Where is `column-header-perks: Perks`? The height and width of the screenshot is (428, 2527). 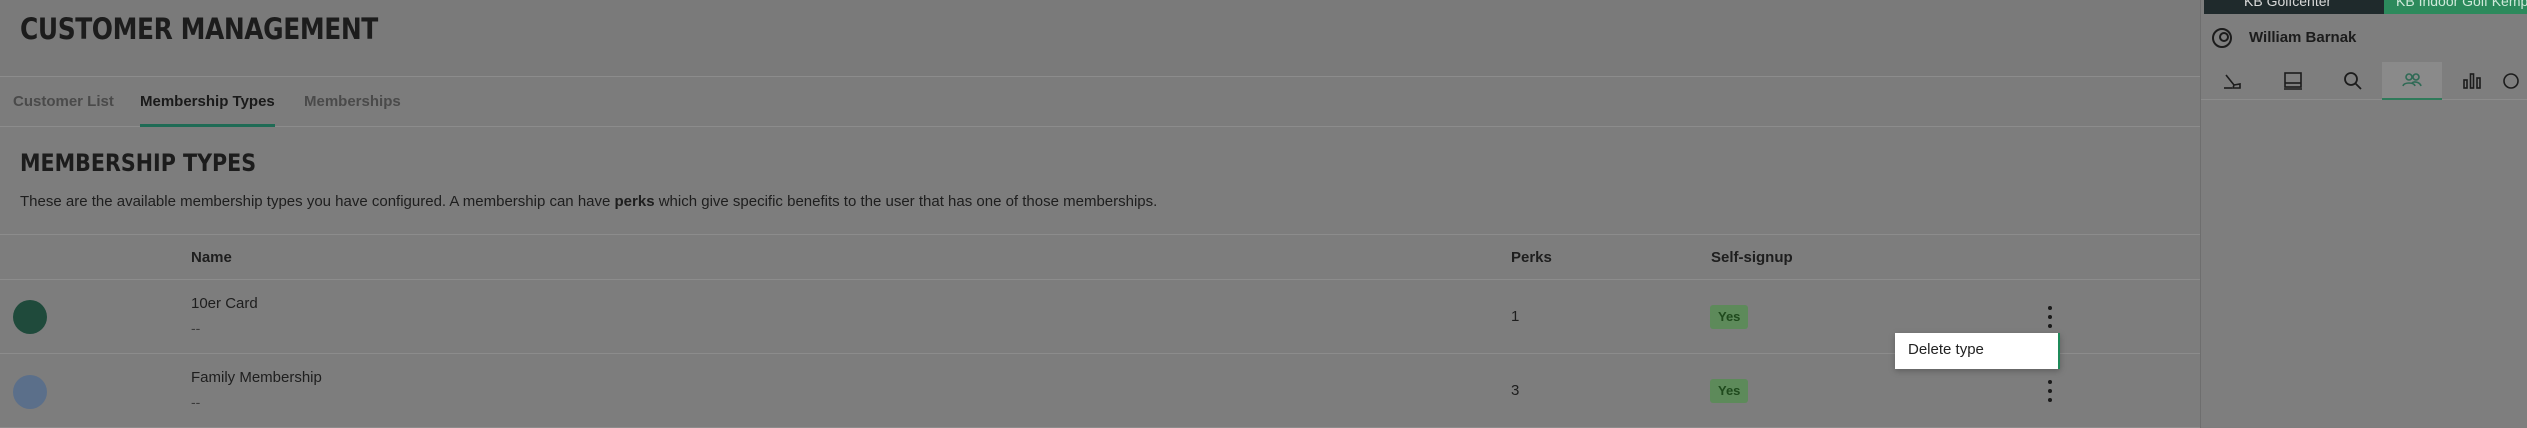 column-header-perks: Perks is located at coordinates (1531, 257).